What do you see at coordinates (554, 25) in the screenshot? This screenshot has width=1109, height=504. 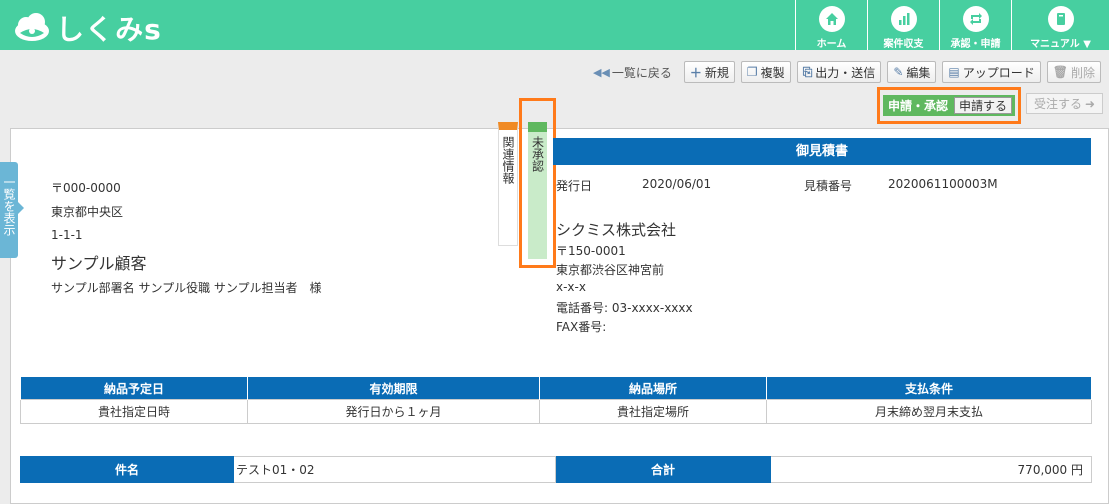 I see `app-header: しくみs ホーム 案件収支 承認・申請 マニュアル ▼` at bounding box center [554, 25].